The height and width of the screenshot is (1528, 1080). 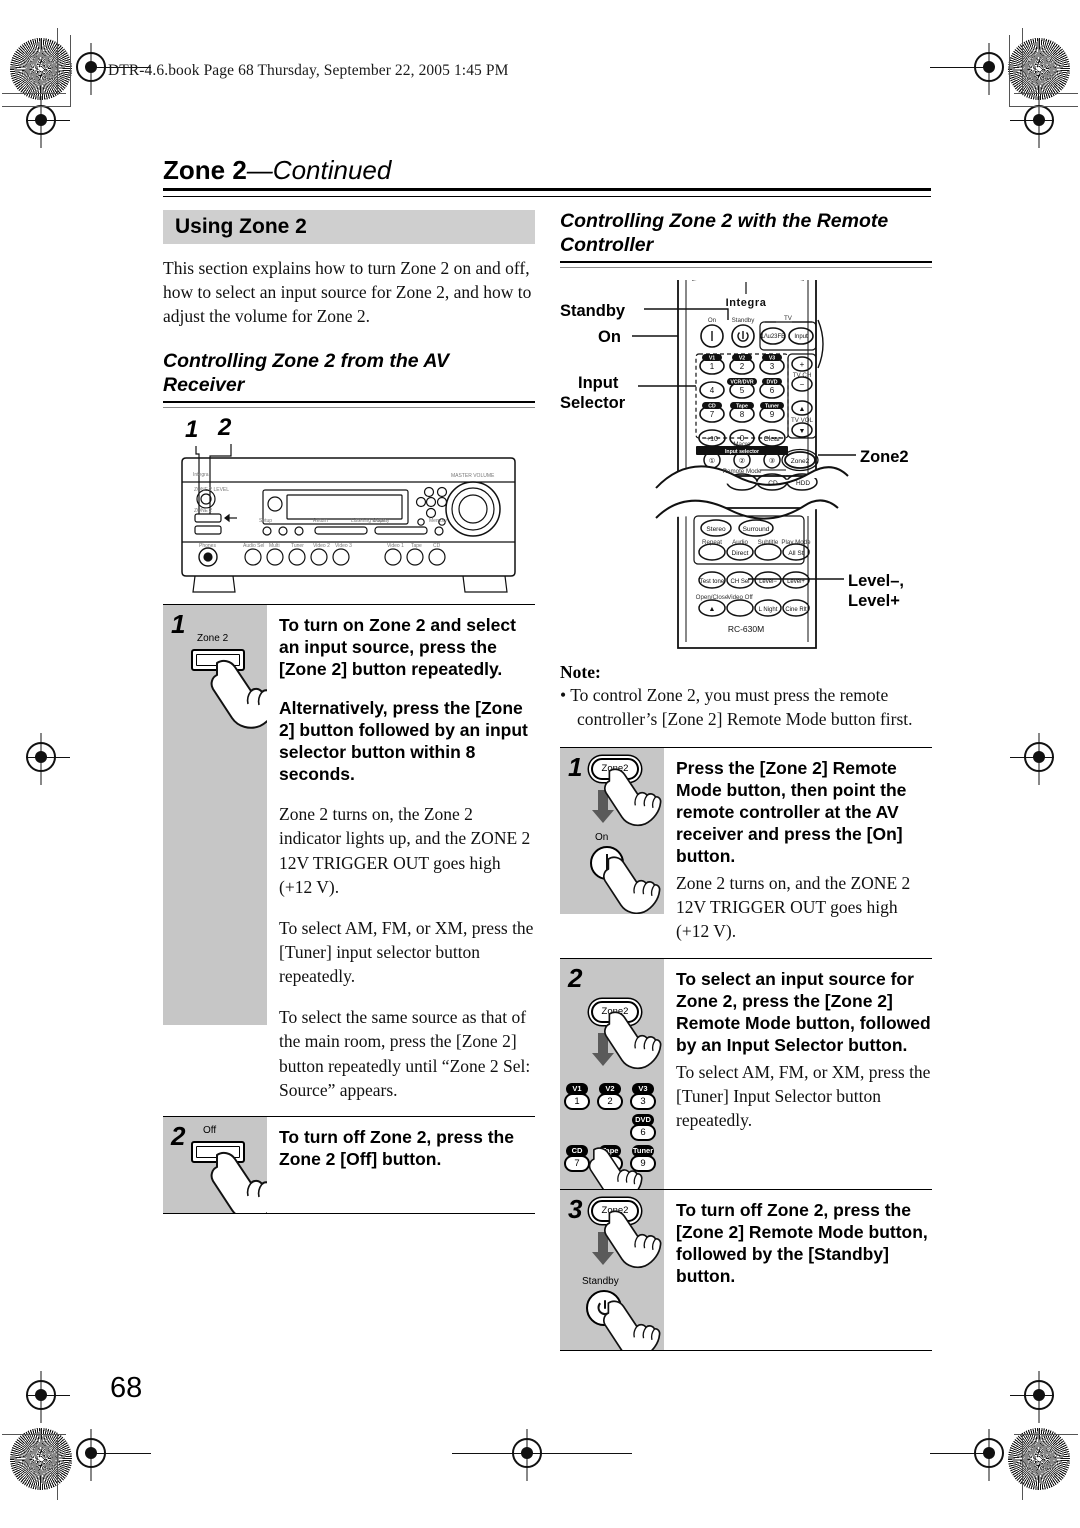 What do you see at coordinates (1039, 1459) in the screenshot?
I see `registration-starburst-bottom-right` at bounding box center [1039, 1459].